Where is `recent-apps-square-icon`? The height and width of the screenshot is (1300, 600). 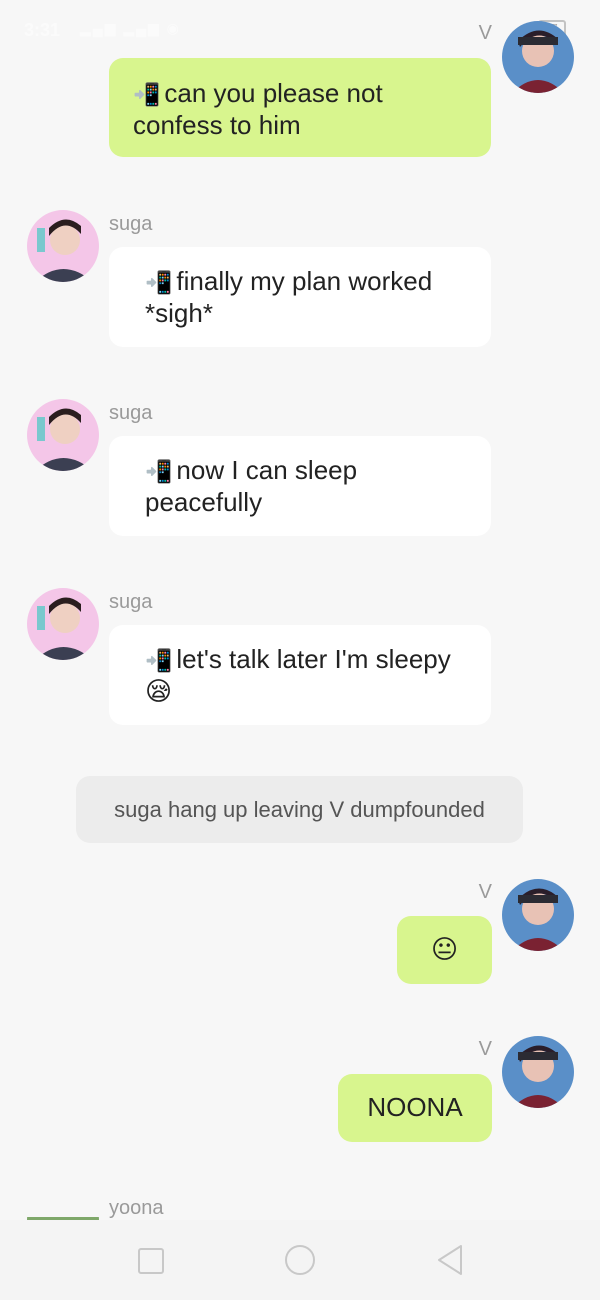
recent-apps-square-icon is located at coordinates (151, 1261).